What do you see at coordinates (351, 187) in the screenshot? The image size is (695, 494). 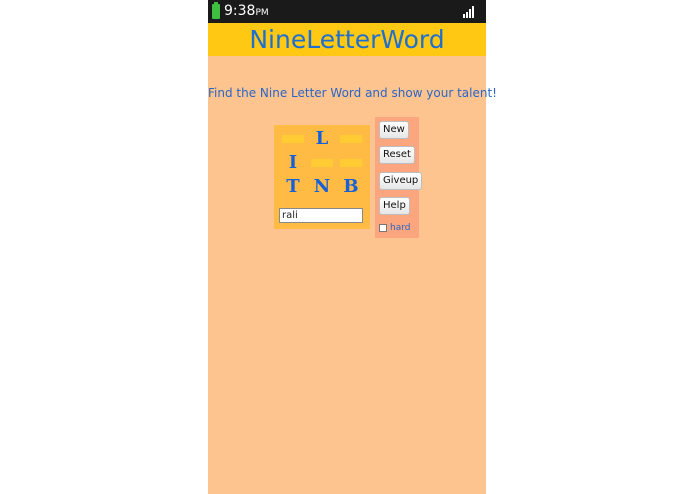 I see `board-cell: B` at bounding box center [351, 187].